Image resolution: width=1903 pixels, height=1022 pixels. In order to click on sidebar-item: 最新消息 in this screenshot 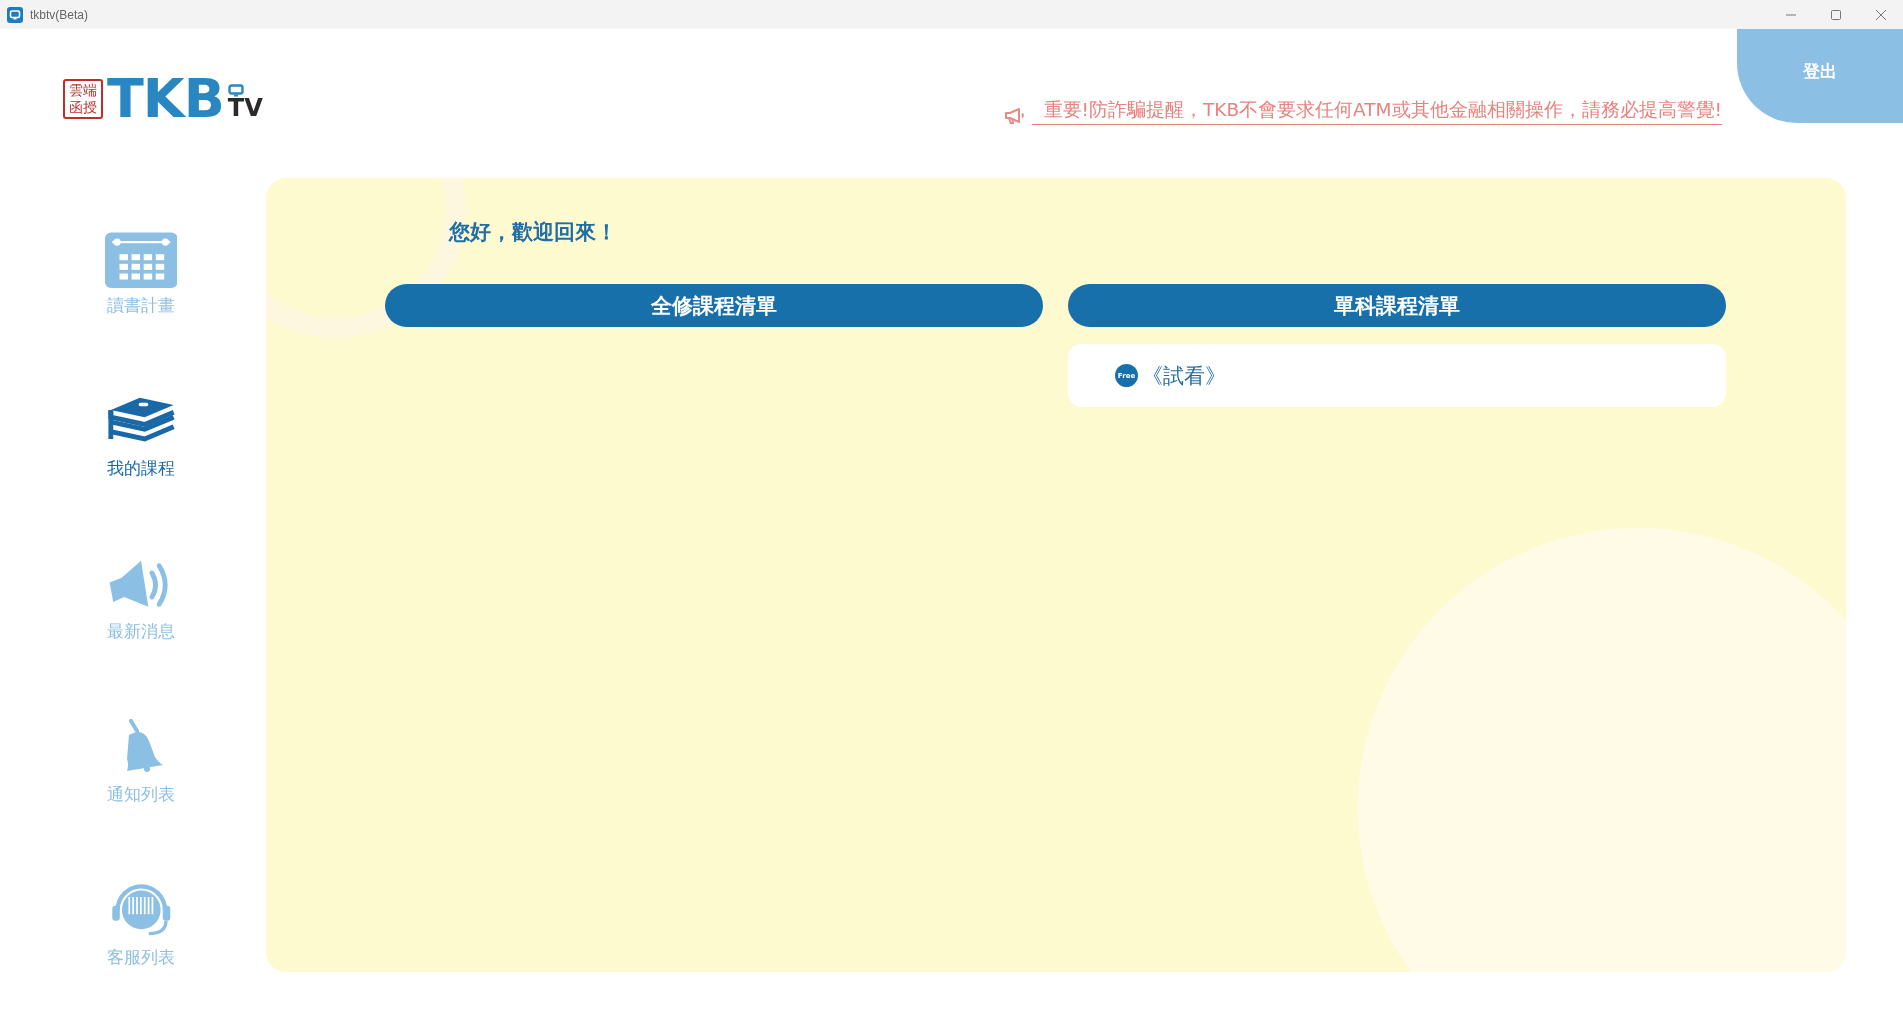, I will do `click(141, 599)`.